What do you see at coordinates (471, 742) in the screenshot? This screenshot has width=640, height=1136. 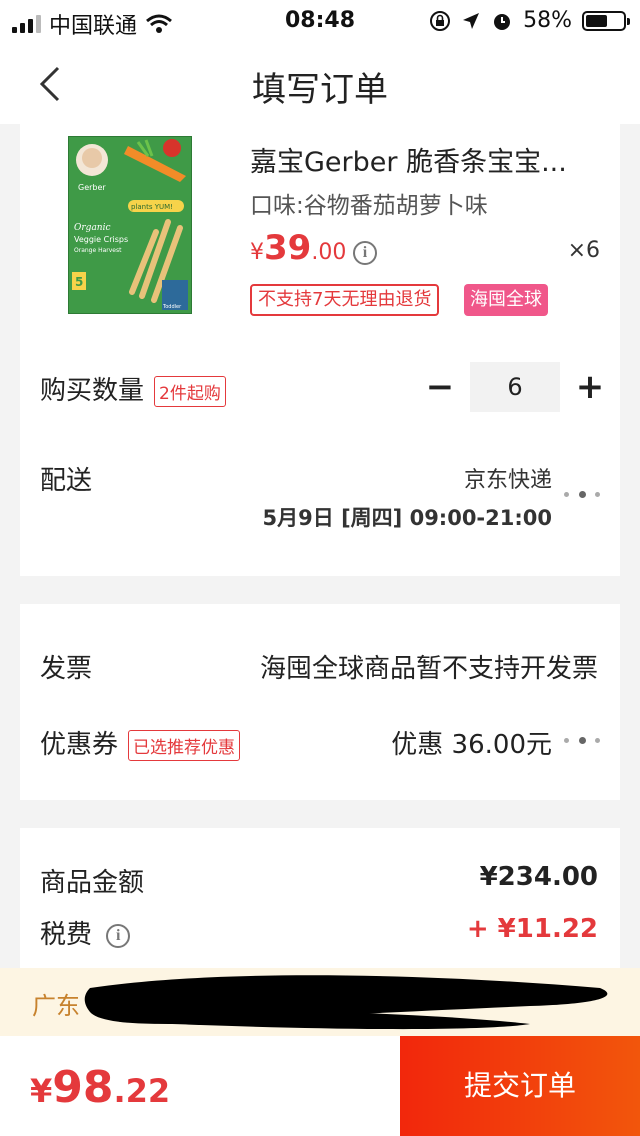 I see `coupon-value: 优惠 36.00元` at bounding box center [471, 742].